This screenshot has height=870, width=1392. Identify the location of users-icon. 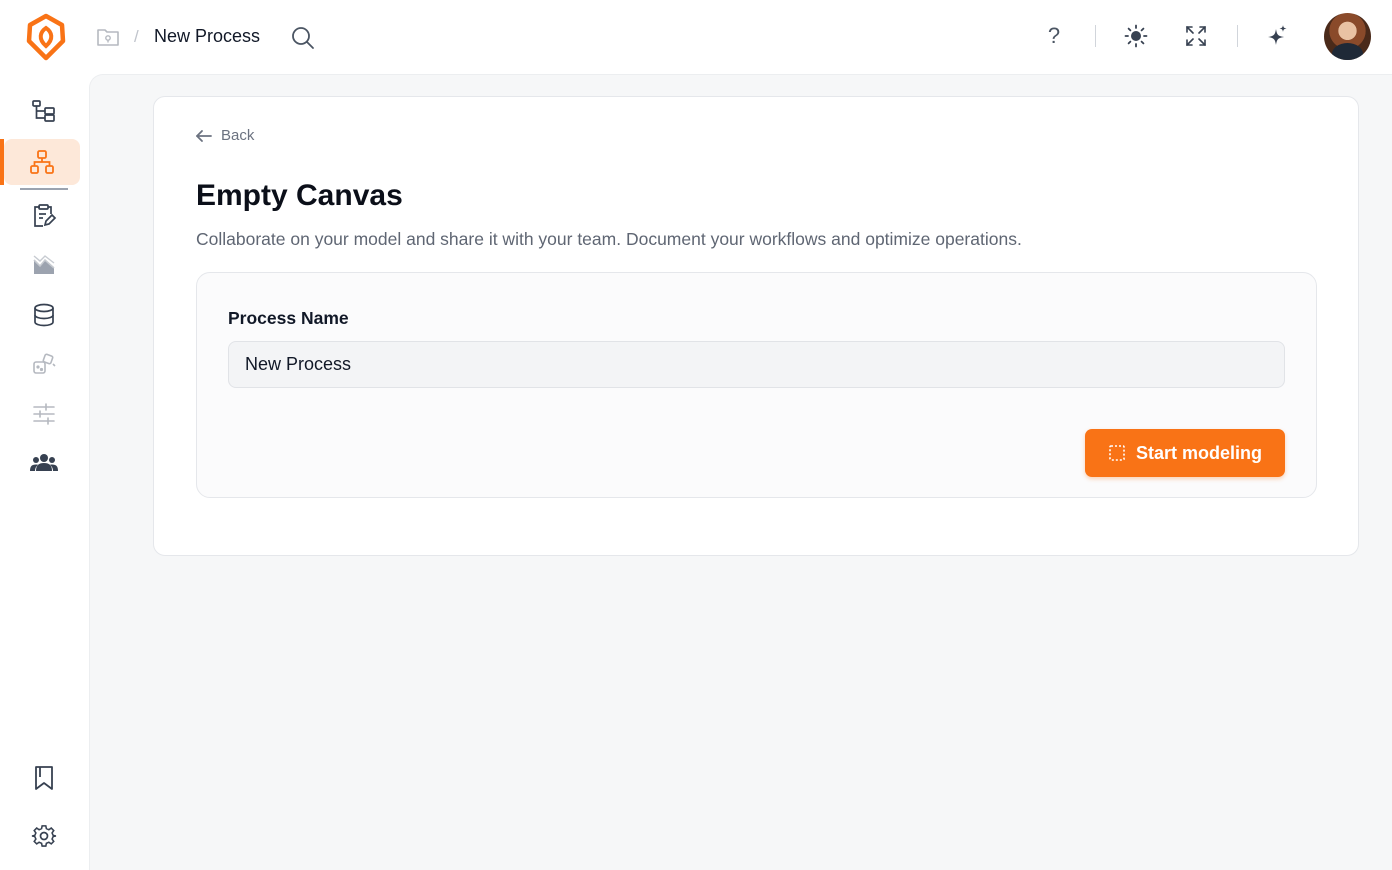
(44, 462).